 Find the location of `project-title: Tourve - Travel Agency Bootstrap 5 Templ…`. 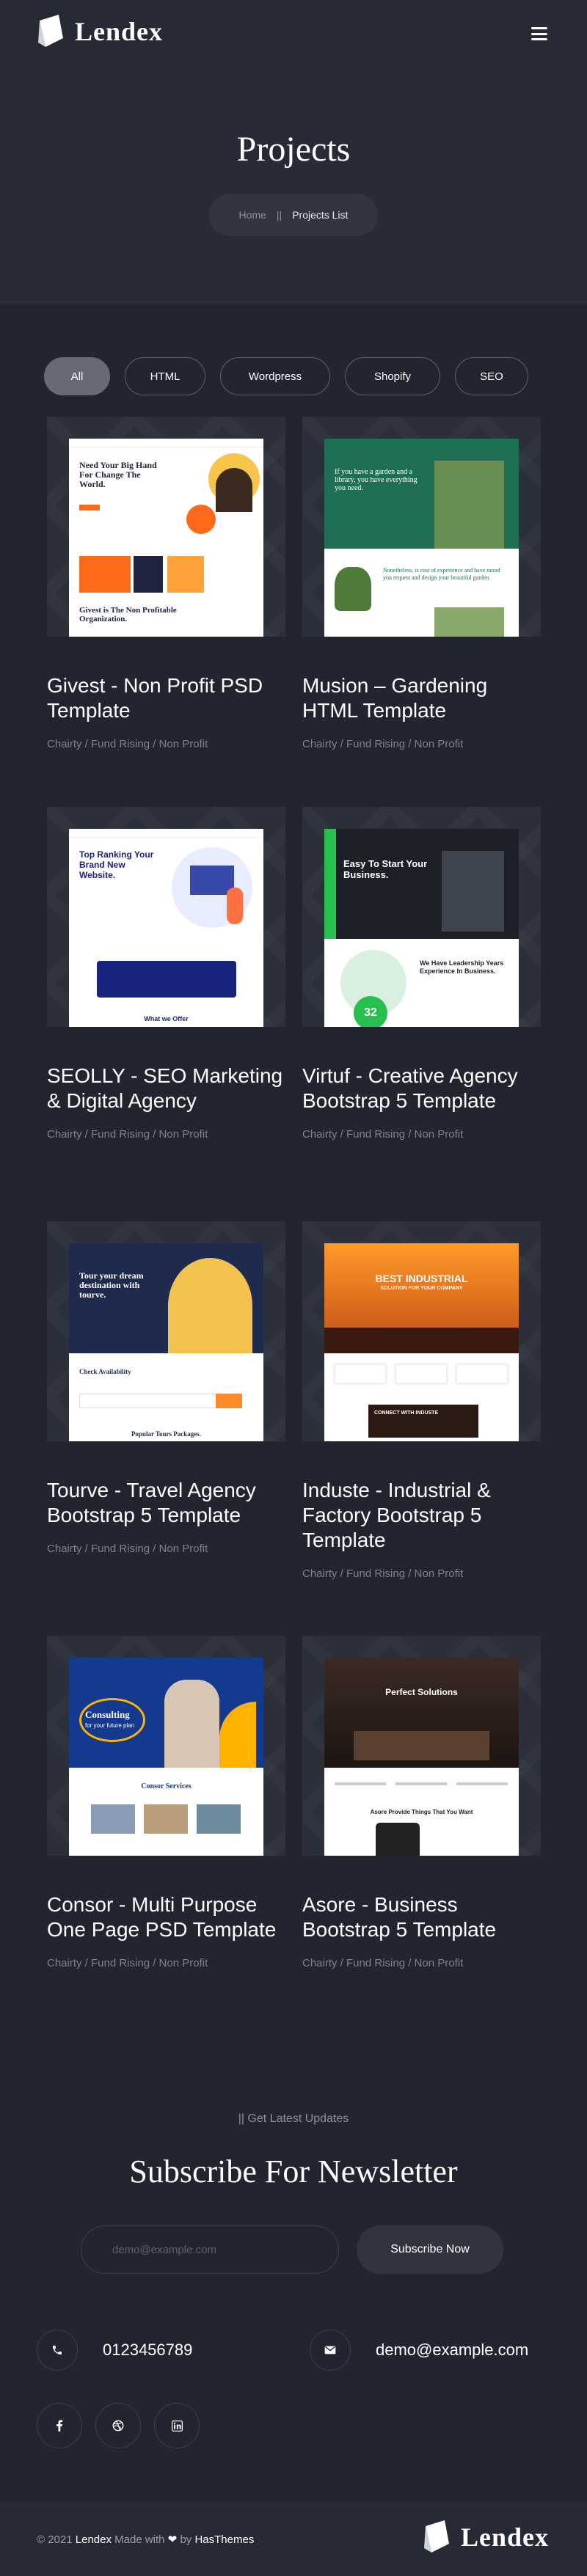

project-title: Tourve - Travel Agency Bootstrap 5 Templ… is located at coordinates (166, 1503).